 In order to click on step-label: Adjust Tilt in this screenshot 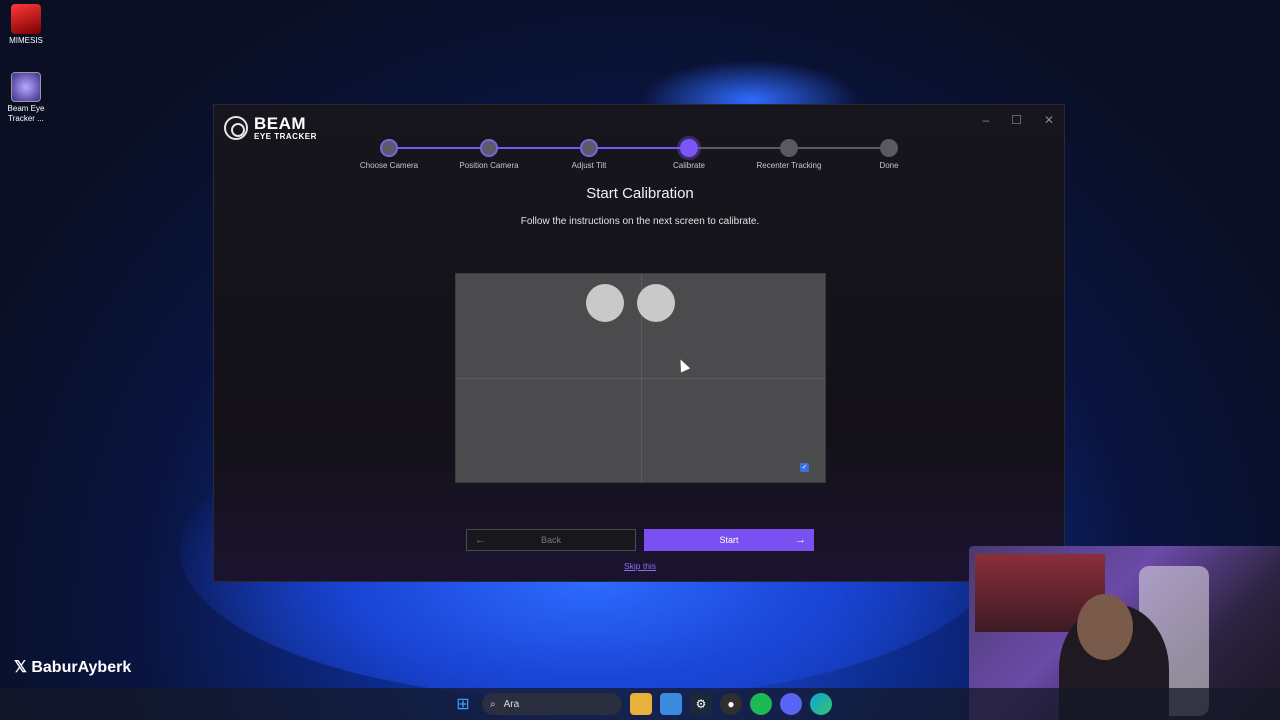, I will do `click(589, 165)`.